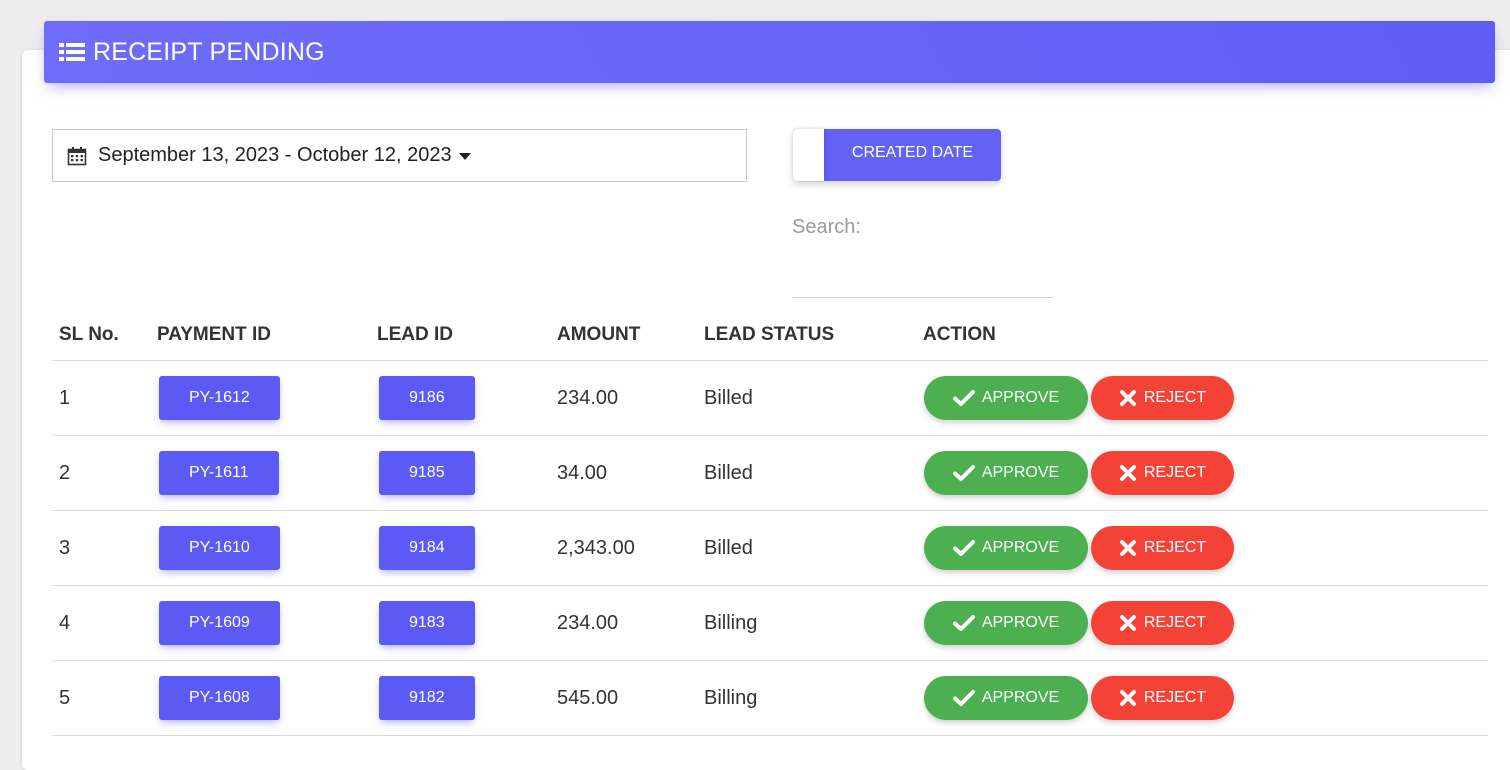 The image size is (1510, 770). What do you see at coordinates (467, 335) in the screenshot?
I see `column-header-lead-id: LEAD ID` at bounding box center [467, 335].